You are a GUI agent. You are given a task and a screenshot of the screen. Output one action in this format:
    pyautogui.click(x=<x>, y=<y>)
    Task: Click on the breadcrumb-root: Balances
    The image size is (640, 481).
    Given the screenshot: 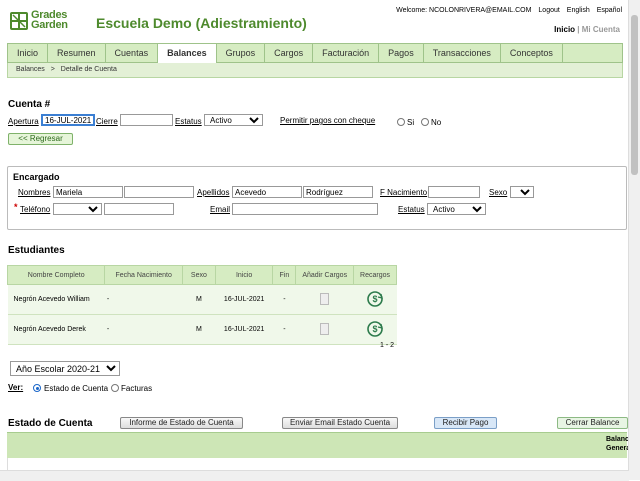 What is the action you would take?
    pyautogui.click(x=30, y=69)
    